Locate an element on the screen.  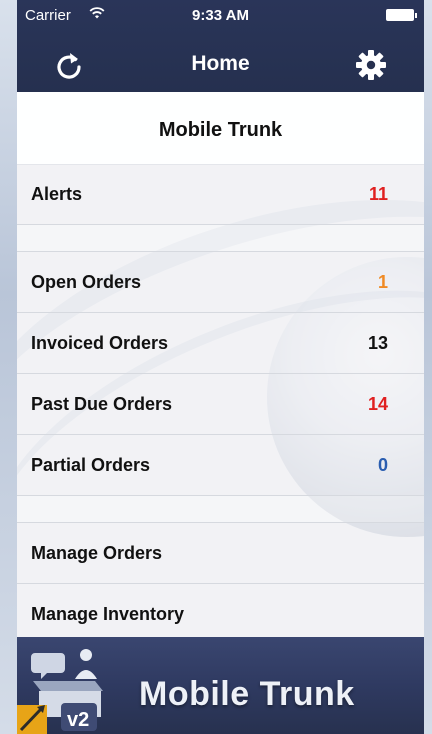
app-logo: v2 is located at coordinates (67, 685).